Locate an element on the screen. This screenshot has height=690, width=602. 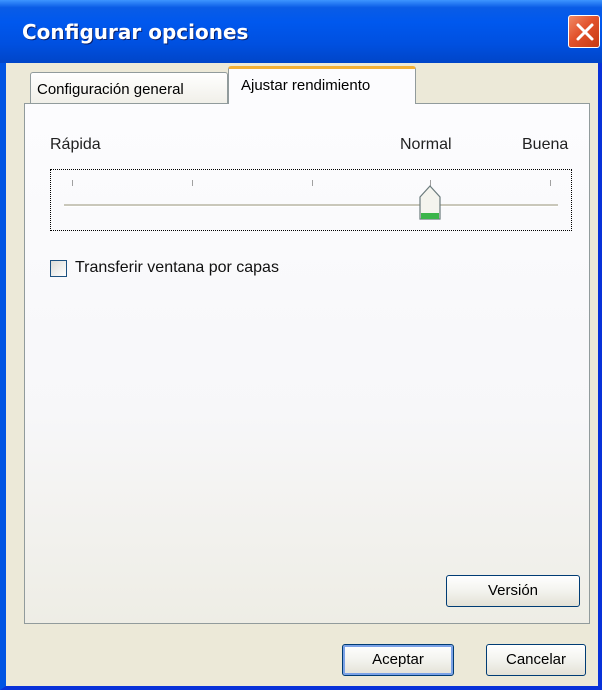
slider-thumb is located at coordinates (430, 203).